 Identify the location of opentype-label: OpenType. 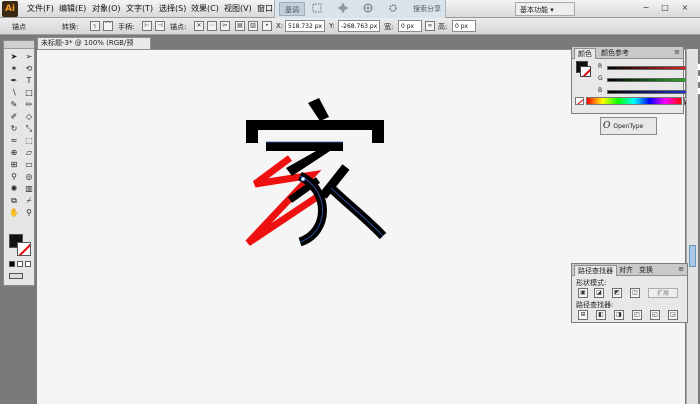
(628, 126).